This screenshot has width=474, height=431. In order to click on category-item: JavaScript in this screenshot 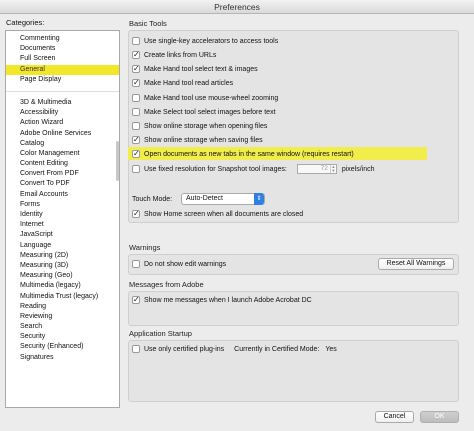, I will do `click(62, 235)`.